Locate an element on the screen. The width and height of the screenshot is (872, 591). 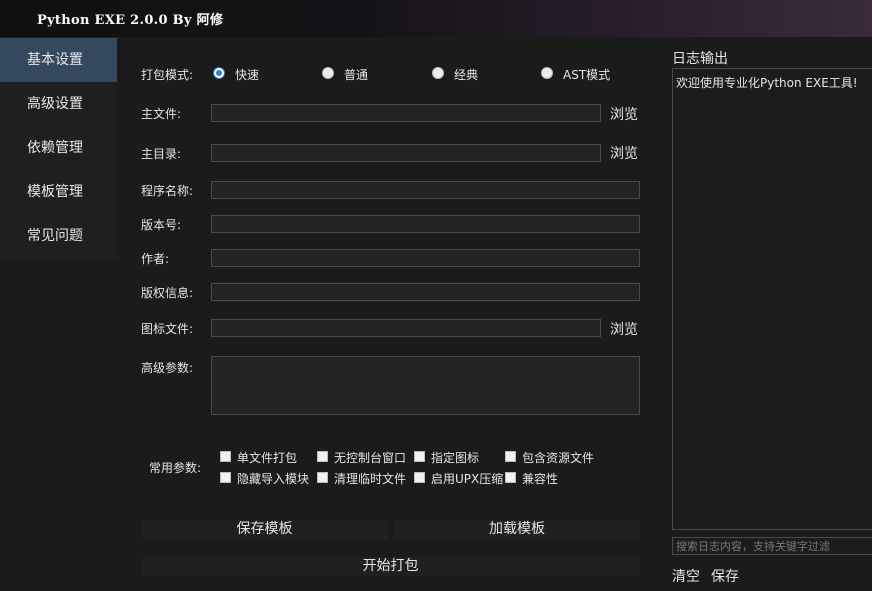
icon-file-label: 图标文件: is located at coordinates (167, 329).